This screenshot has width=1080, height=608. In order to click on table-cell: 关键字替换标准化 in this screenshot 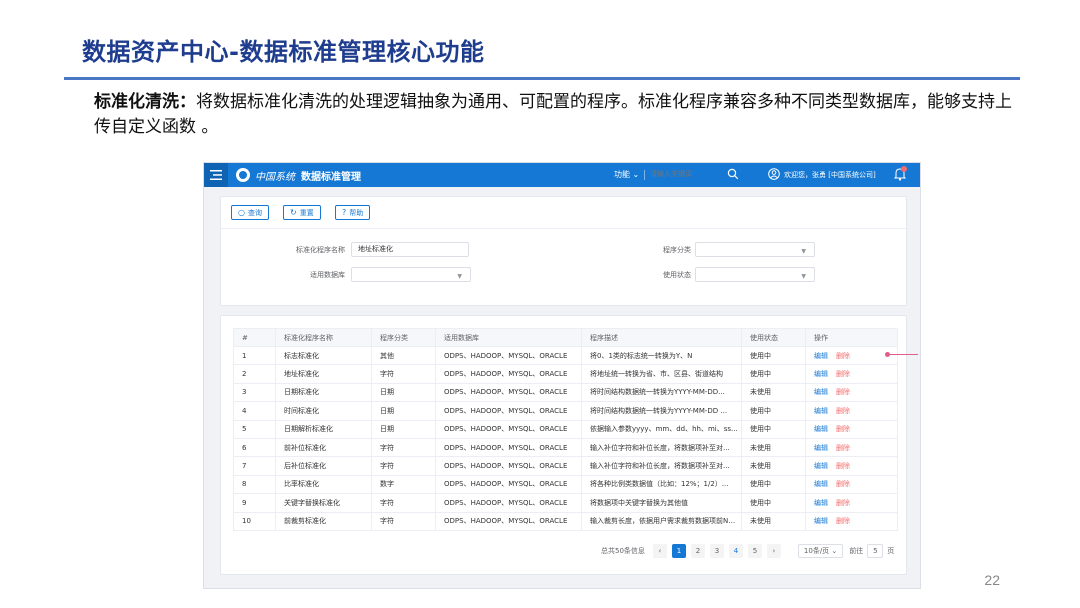, I will do `click(323, 503)`.